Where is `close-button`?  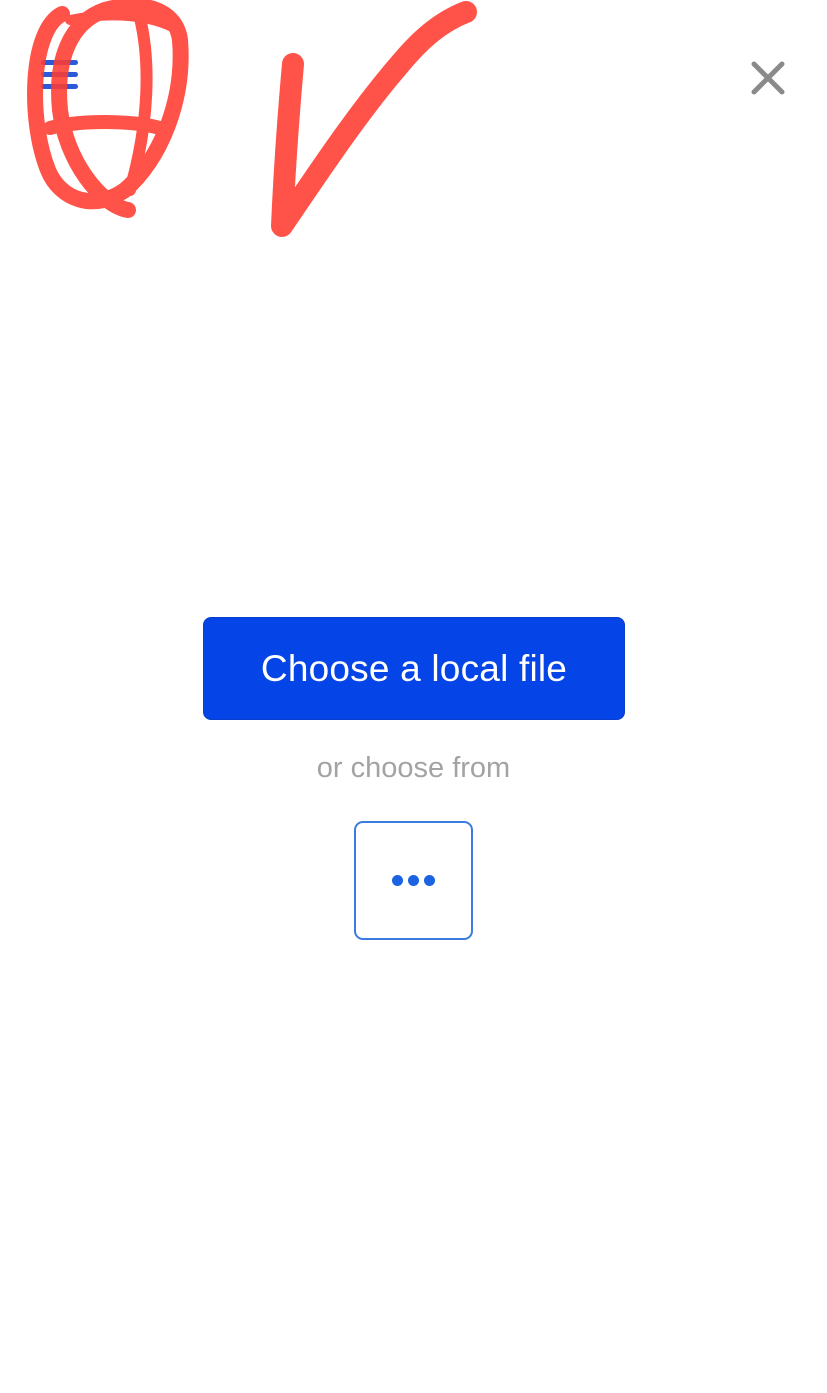
close-button is located at coordinates (768, 78).